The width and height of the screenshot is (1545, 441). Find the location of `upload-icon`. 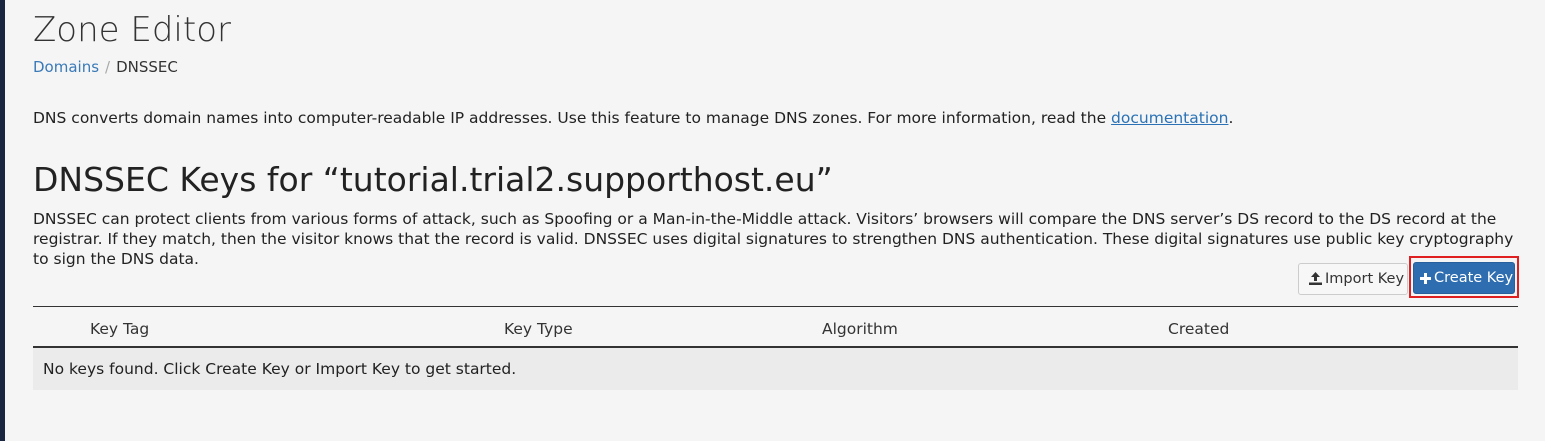

upload-icon is located at coordinates (1315, 278).